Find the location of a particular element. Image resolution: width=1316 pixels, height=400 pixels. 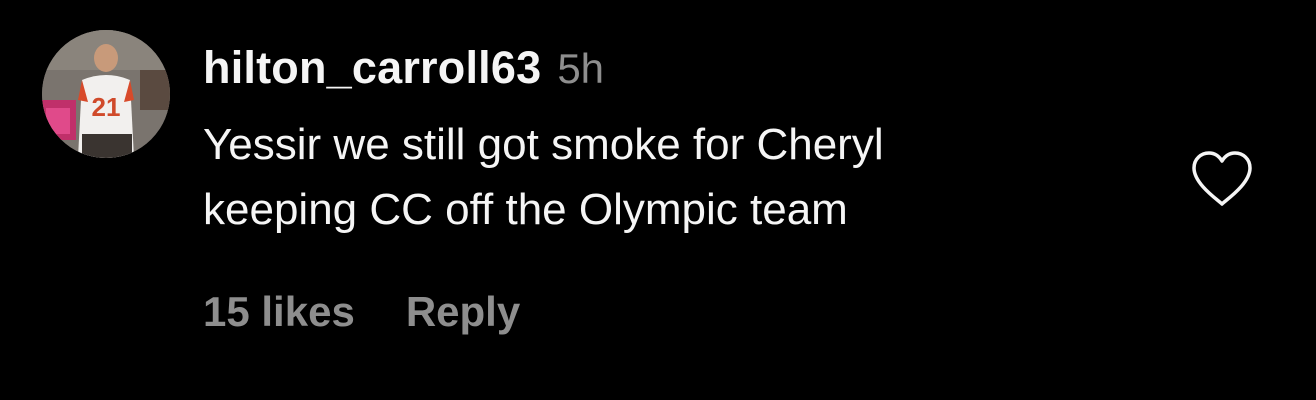

like-button is located at coordinates (1222, 179).